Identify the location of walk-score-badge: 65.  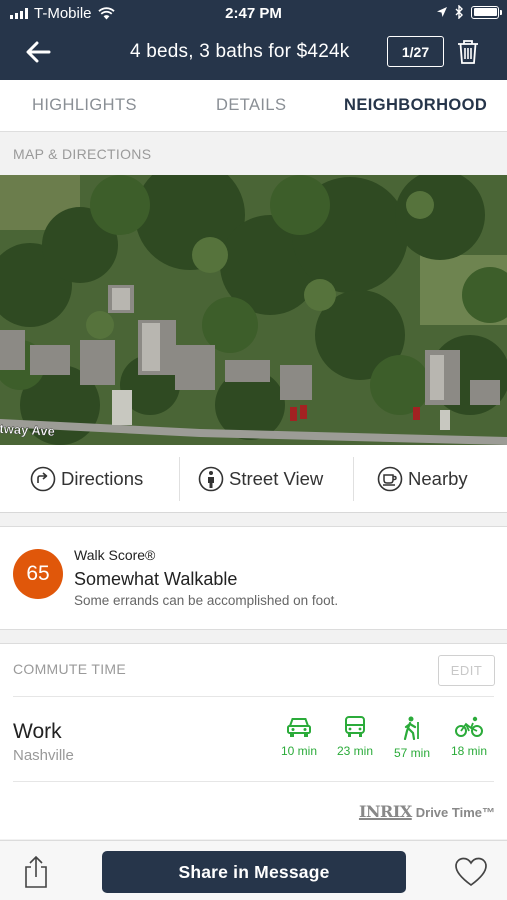
(38, 574).